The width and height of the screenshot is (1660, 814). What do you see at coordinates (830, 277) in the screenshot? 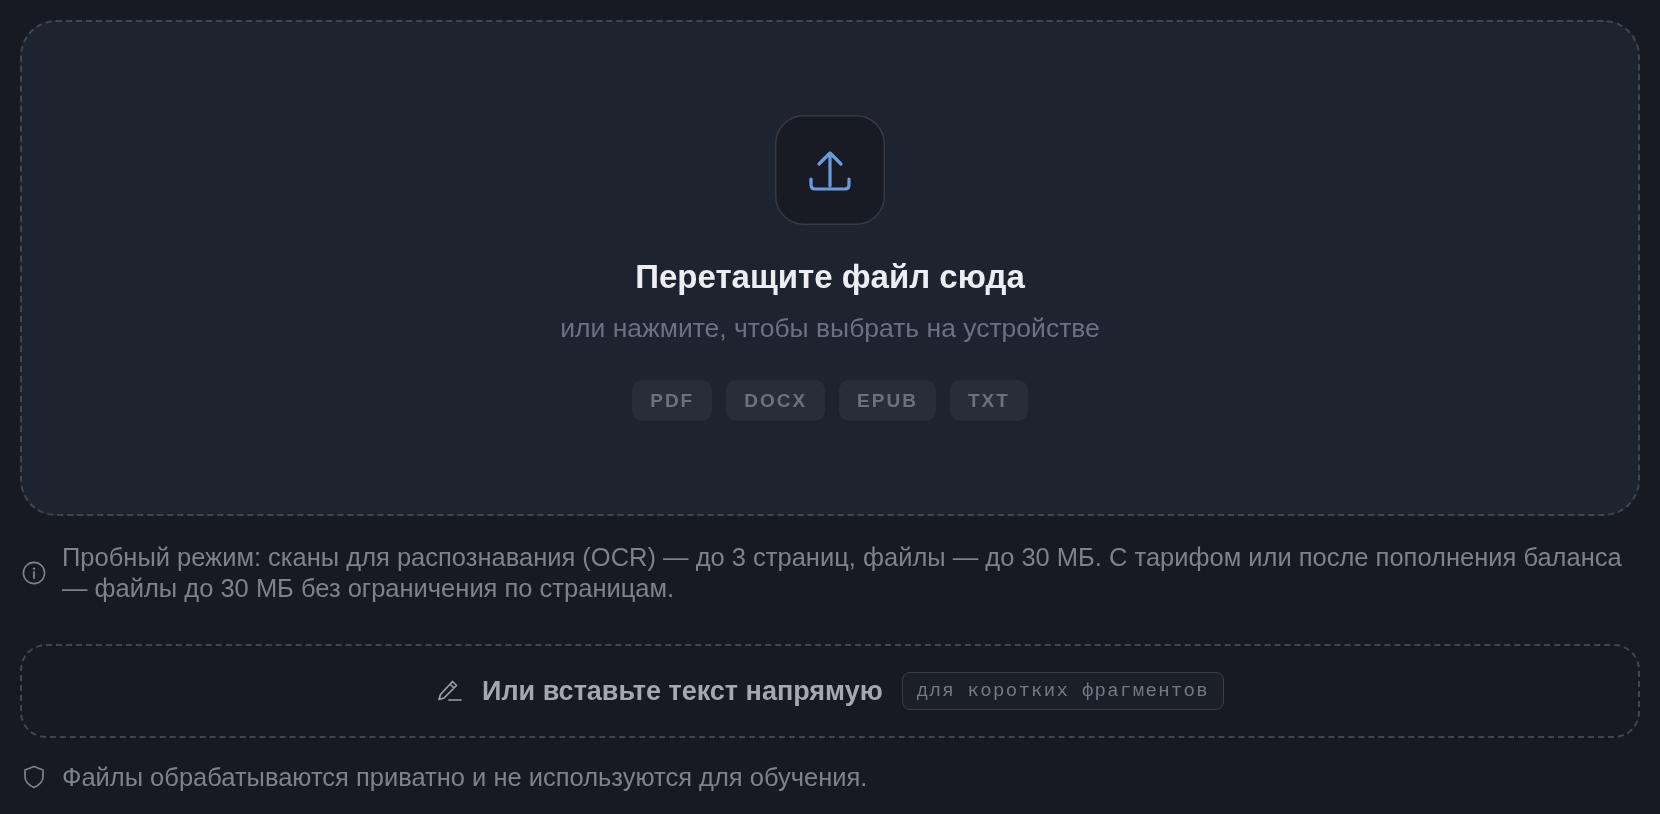
I see `dropzone-title: Перетащите файл сюда` at bounding box center [830, 277].